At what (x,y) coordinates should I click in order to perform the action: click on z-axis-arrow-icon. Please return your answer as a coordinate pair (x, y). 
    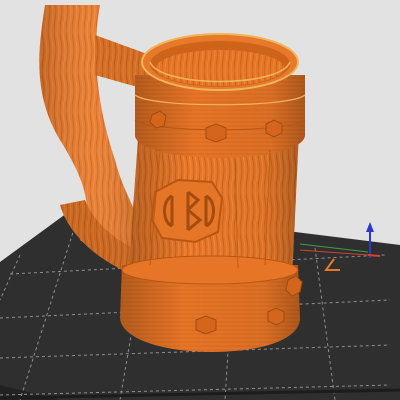
    Looking at the image, I should click on (370, 227).